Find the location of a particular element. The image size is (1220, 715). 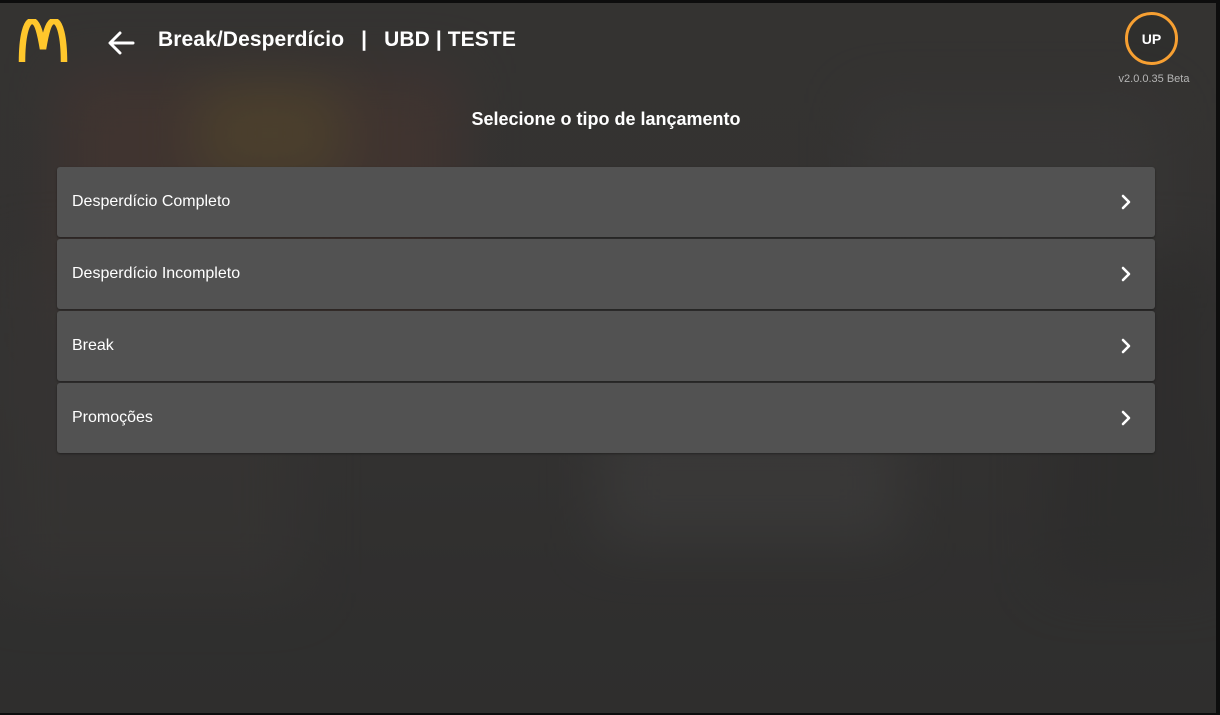

option-desperdicio-incompleto: Desperdício Incompleto is located at coordinates (606, 274).